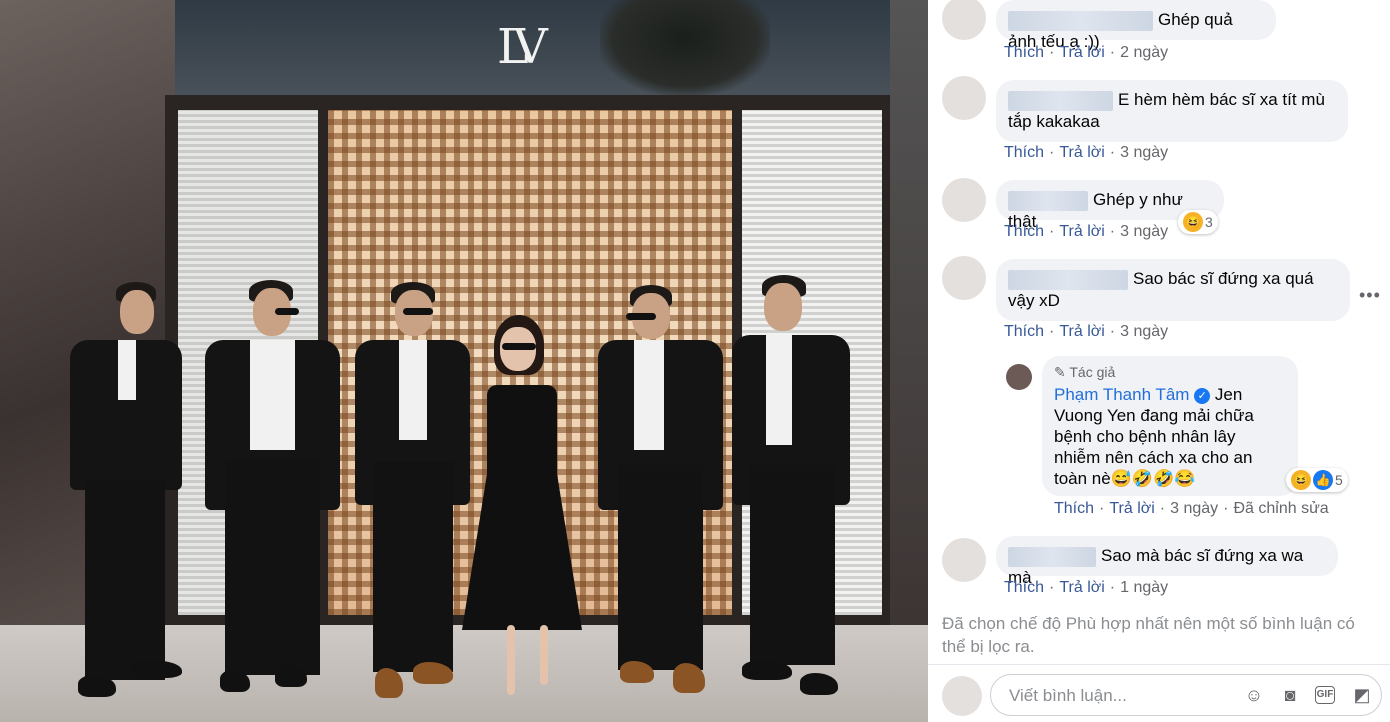  What do you see at coordinates (1323, 480) in the screenshot?
I see `like-reaction-icon: 👍` at bounding box center [1323, 480].